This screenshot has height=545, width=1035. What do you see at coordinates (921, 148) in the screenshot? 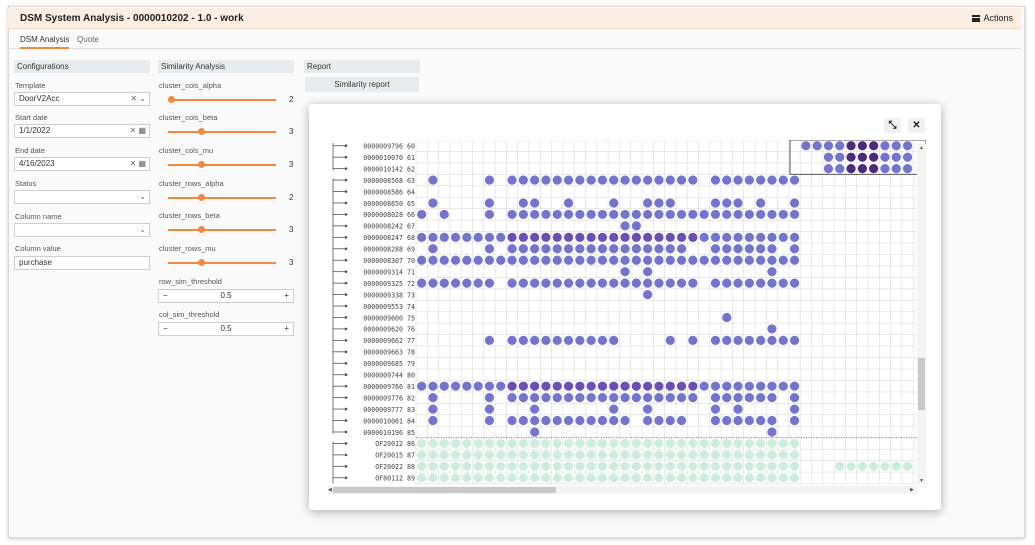
I see `scroll-up-icon: ▲` at bounding box center [921, 148].